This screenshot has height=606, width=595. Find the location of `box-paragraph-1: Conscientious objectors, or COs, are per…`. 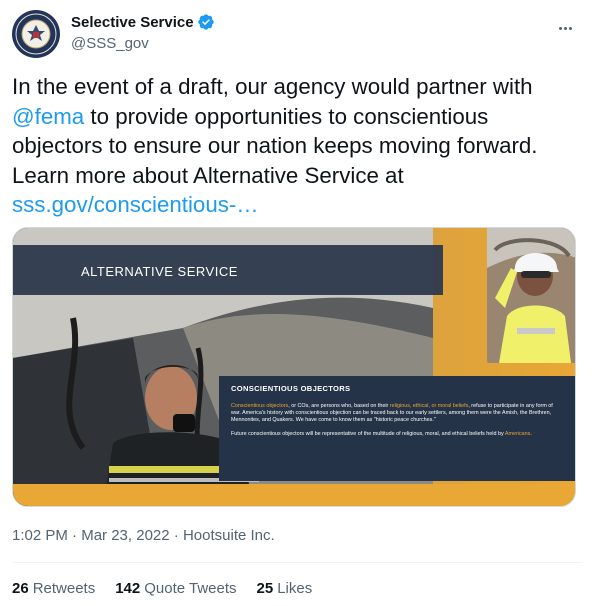

box-paragraph-1: Conscientious objectors, or COs, are per… is located at coordinates (392, 413).